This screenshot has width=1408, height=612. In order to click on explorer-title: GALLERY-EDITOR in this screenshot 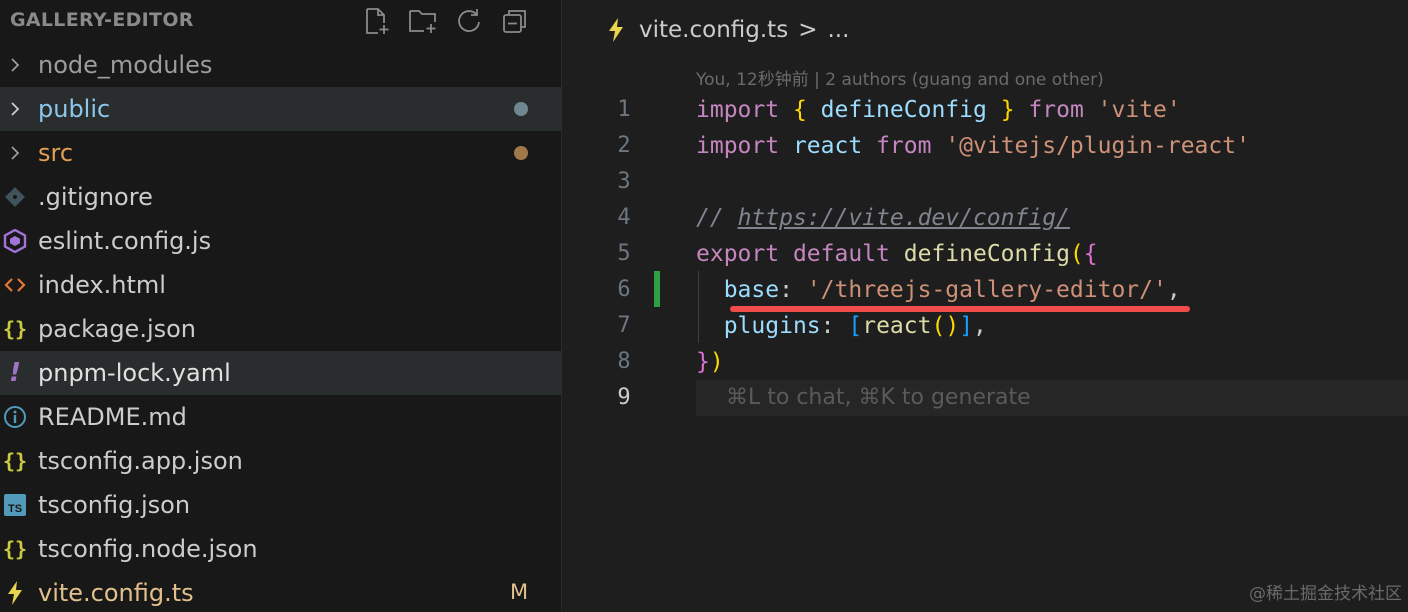, I will do `click(102, 20)`.